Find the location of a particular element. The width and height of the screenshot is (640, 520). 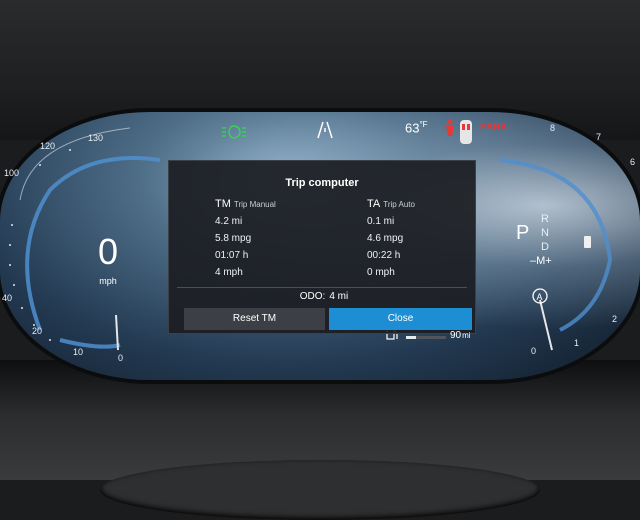

speed-tick-100: 100 is located at coordinates (12, 173).